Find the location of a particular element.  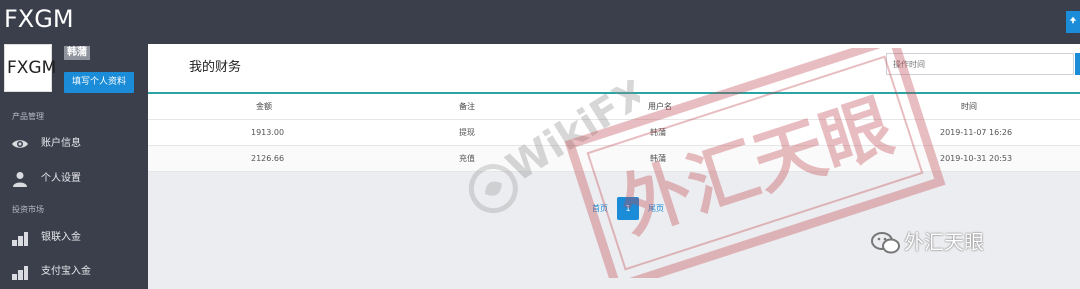

sidebar-item-personal-settings: 个人设置 is located at coordinates (74, 179).